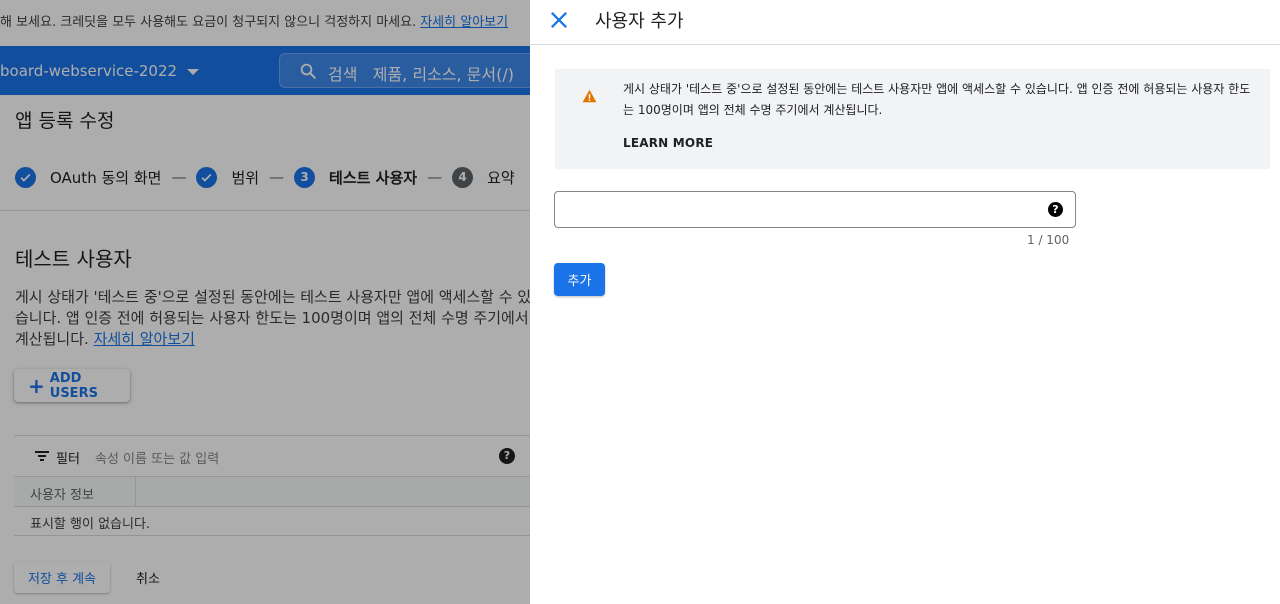 This screenshot has height=604, width=1280. Describe the element at coordinates (668, 143) in the screenshot. I see `learn-more-button: LEARN MORE` at that location.